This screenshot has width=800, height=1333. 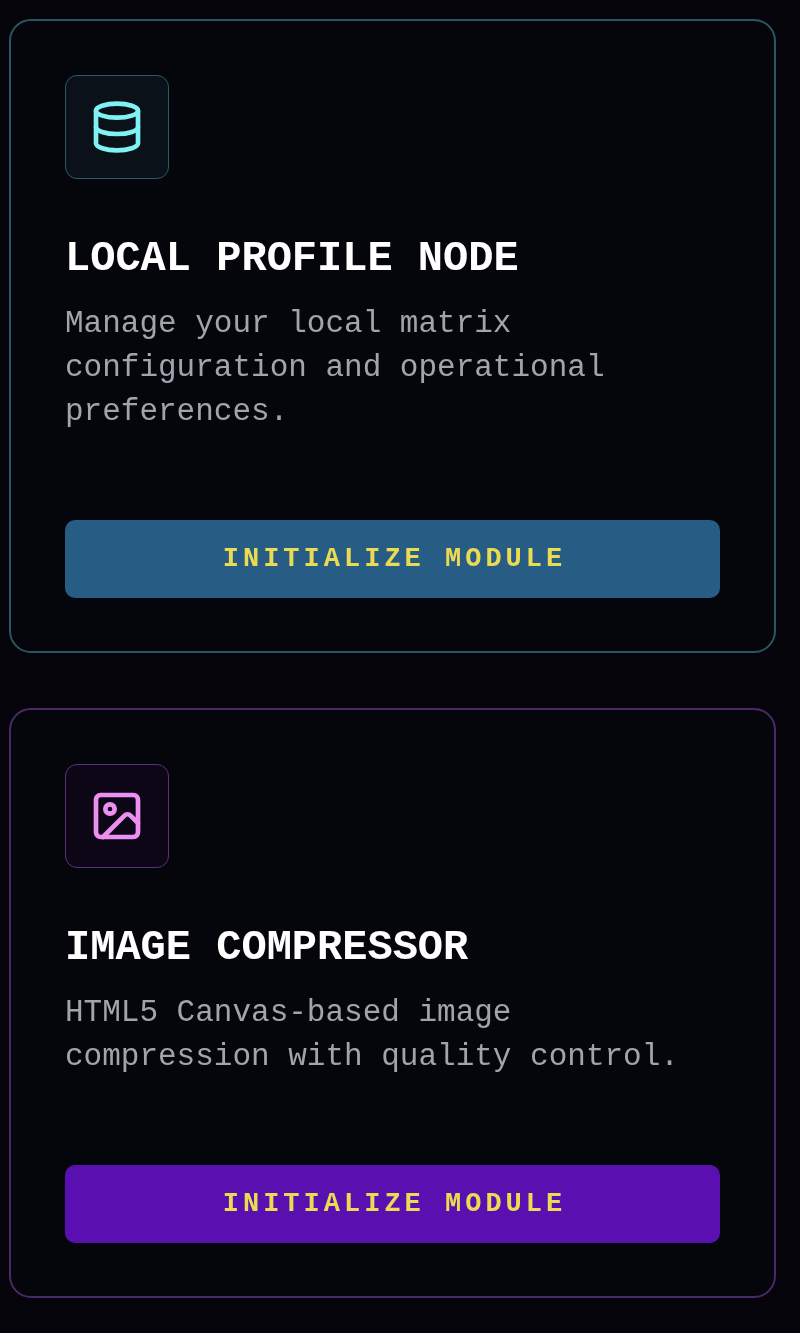 What do you see at coordinates (117, 127) in the screenshot?
I see `database-icon` at bounding box center [117, 127].